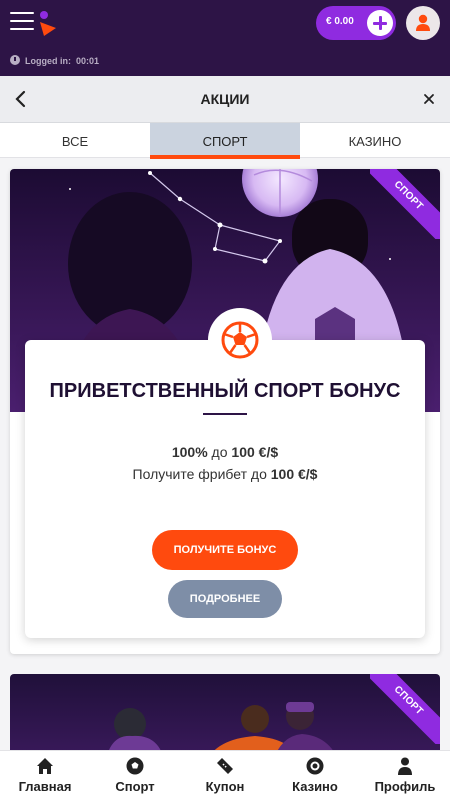 This screenshot has width=450, height=800. What do you see at coordinates (225, 550) in the screenshot?
I see `get-bonus-button: ПОЛУЧИТЕ БОНУС` at bounding box center [225, 550].